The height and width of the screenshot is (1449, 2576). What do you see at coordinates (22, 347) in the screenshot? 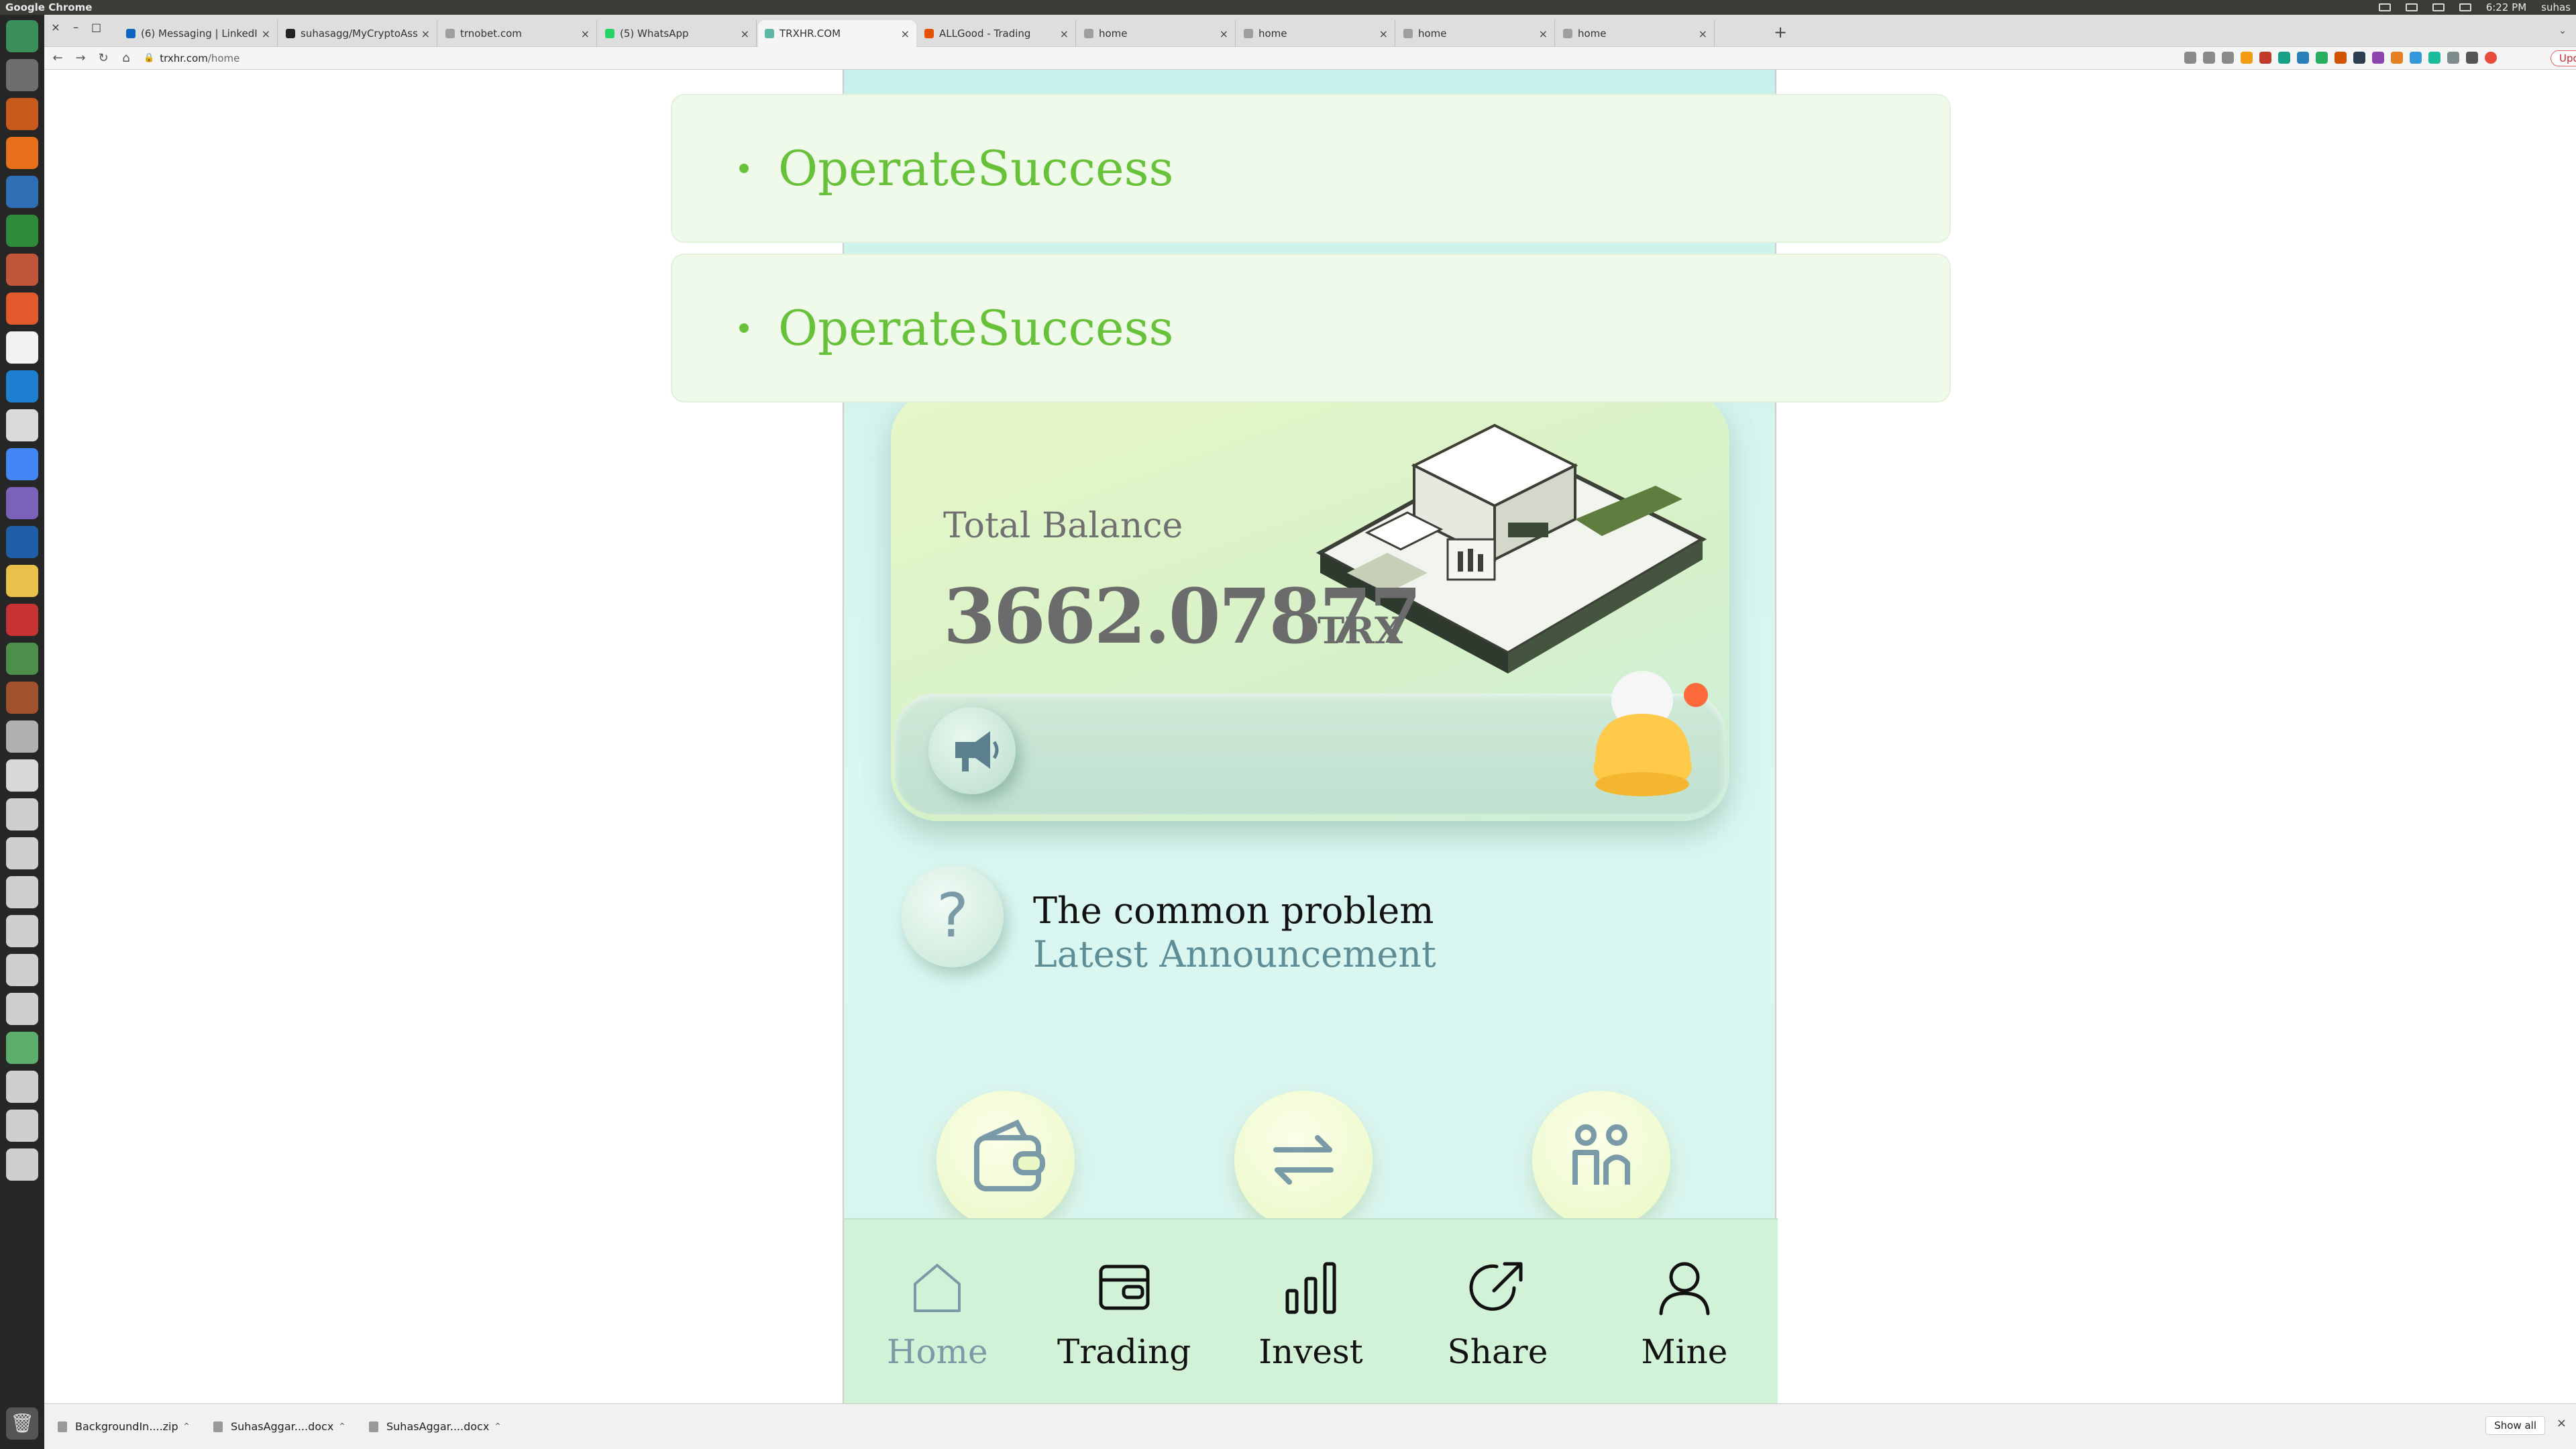
I see `amazon-icon` at bounding box center [22, 347].